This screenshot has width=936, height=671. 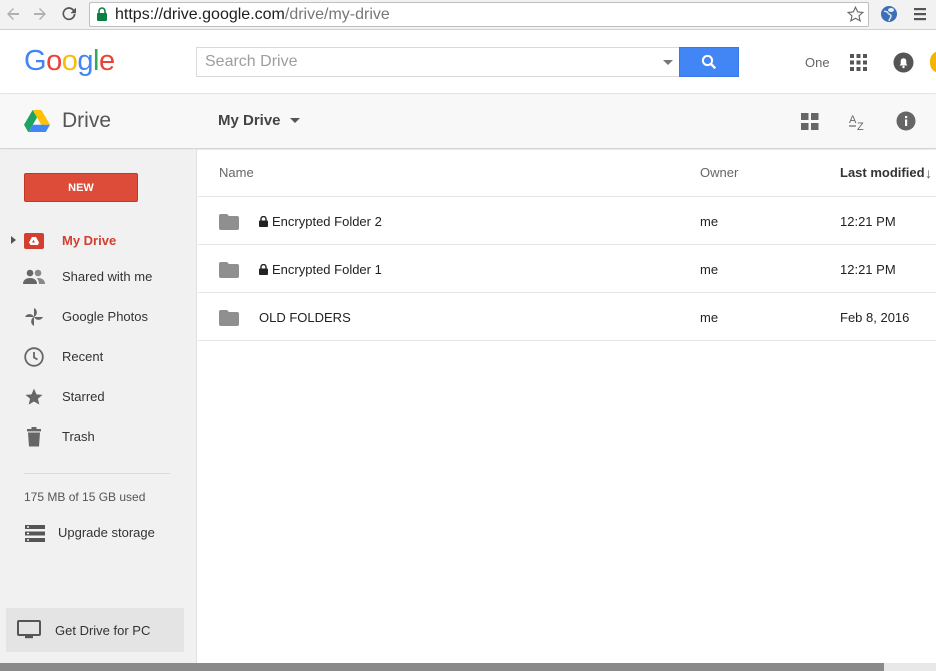 What do you see at coordinates (35, 61) in the screenshot?
I see `google-logo-letter: G` at bounding box center [35, 61].